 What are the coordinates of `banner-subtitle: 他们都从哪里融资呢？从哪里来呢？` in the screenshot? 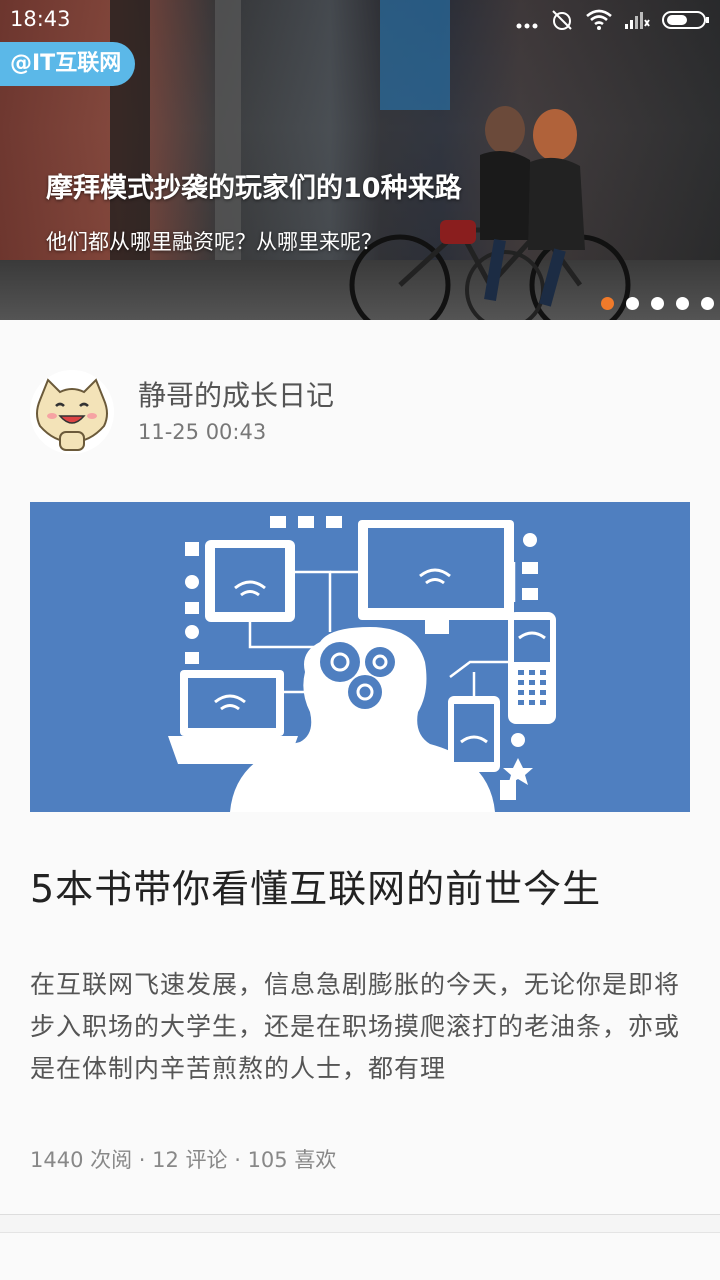 It's located at (214, 242).